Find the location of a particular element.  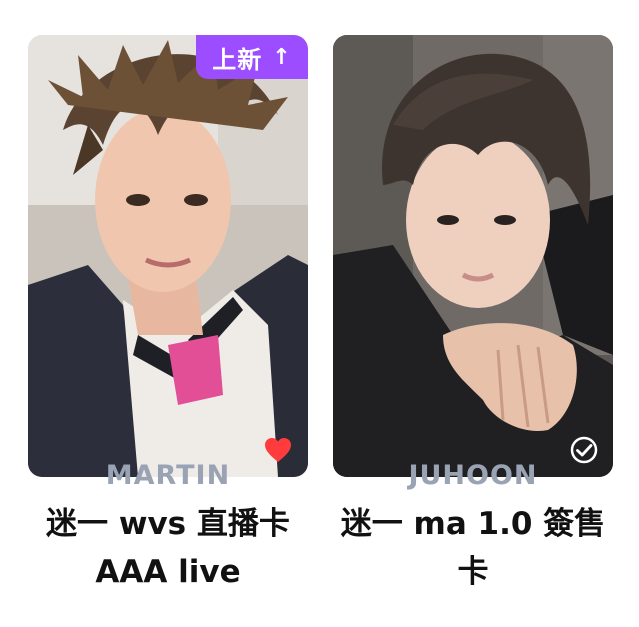

card-title-line2: AAA live is located at coordinates (168, 572).